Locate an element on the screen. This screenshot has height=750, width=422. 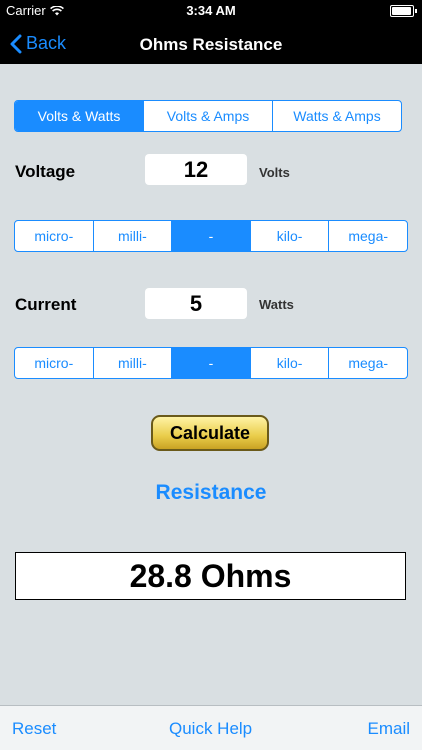
current-prefix-none: - is located at coordinates (210, 363).